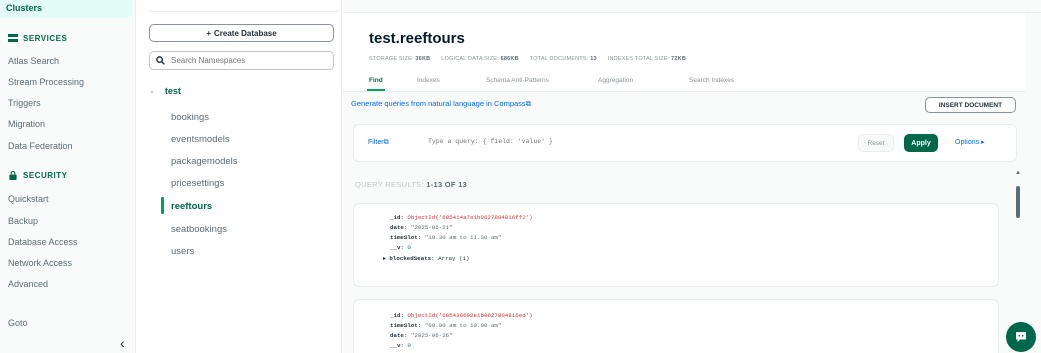 The image size is (1041, 353). I want to click on create-database-button: + Create Database, so click(241, 33).